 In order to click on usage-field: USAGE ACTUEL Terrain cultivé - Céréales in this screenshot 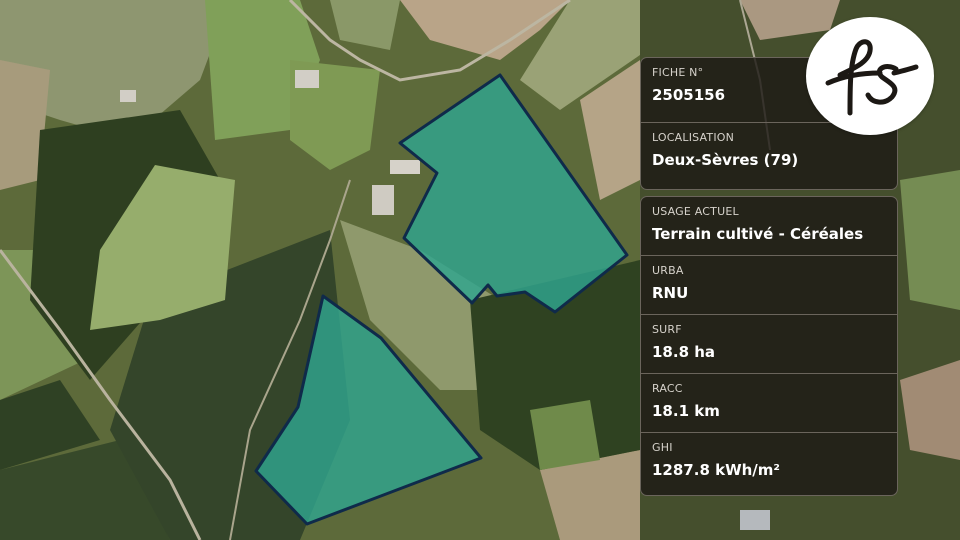, I will do `click(769, 226)`.